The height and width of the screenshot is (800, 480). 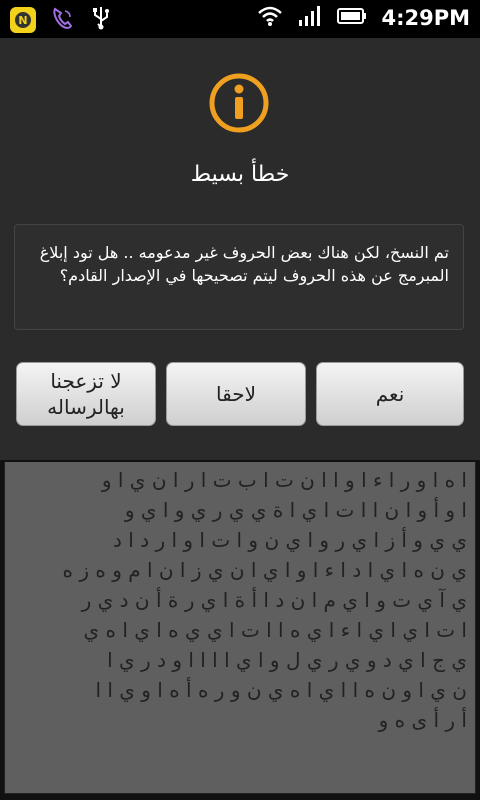 I want to click on signal-icon, so click(x=310, y=18).